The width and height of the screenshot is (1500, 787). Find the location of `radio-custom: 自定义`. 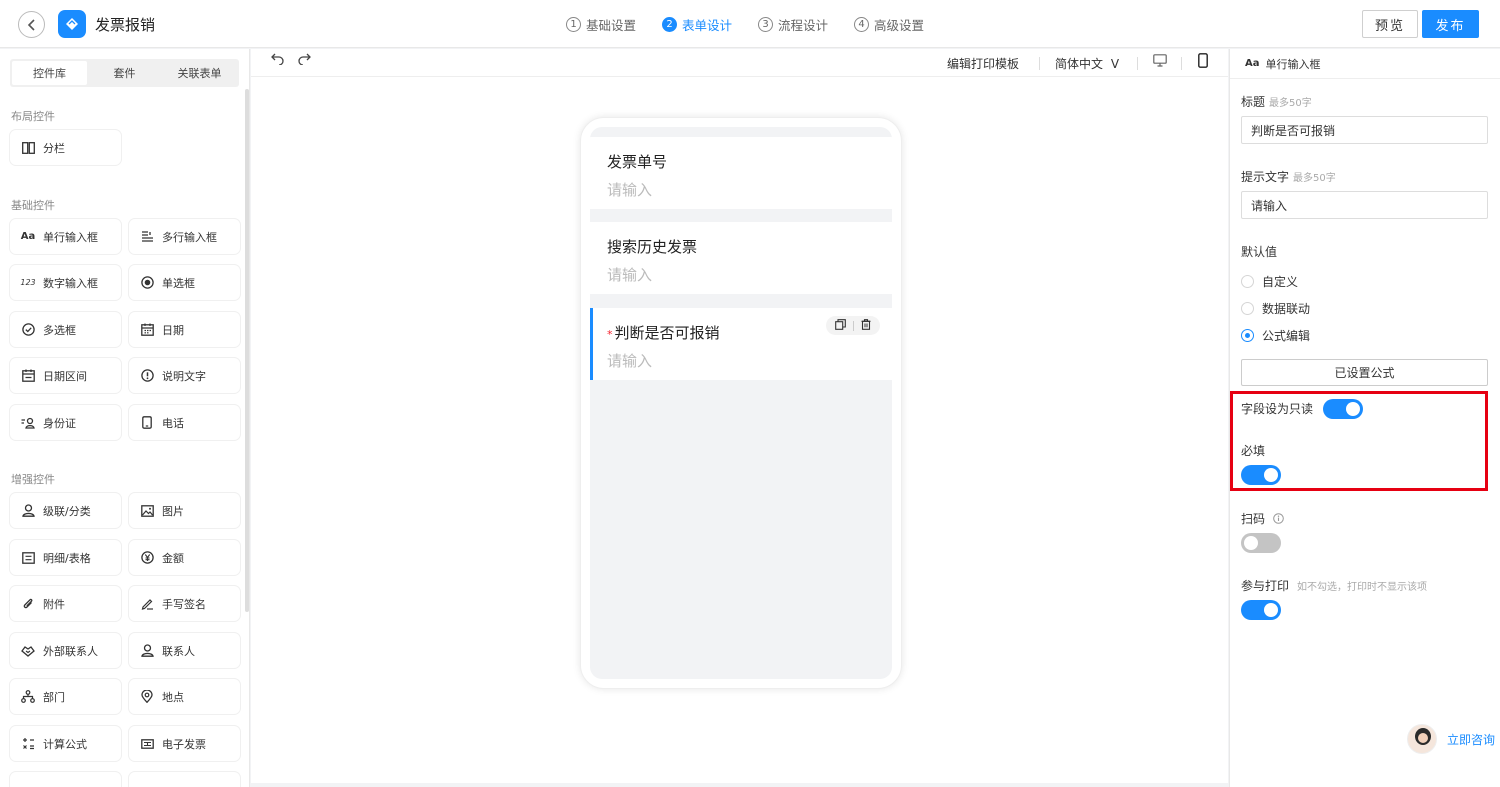

radio-custom: 自定义 is located at coordinates (1269, 281).